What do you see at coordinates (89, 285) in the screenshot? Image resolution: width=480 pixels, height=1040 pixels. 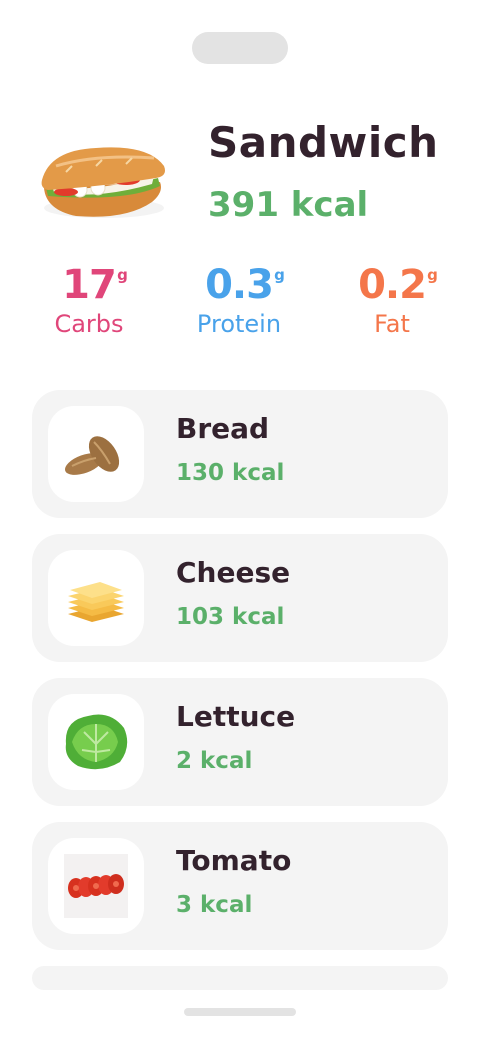 I see `carbs-value: 17` at bounding box center [89, 285].